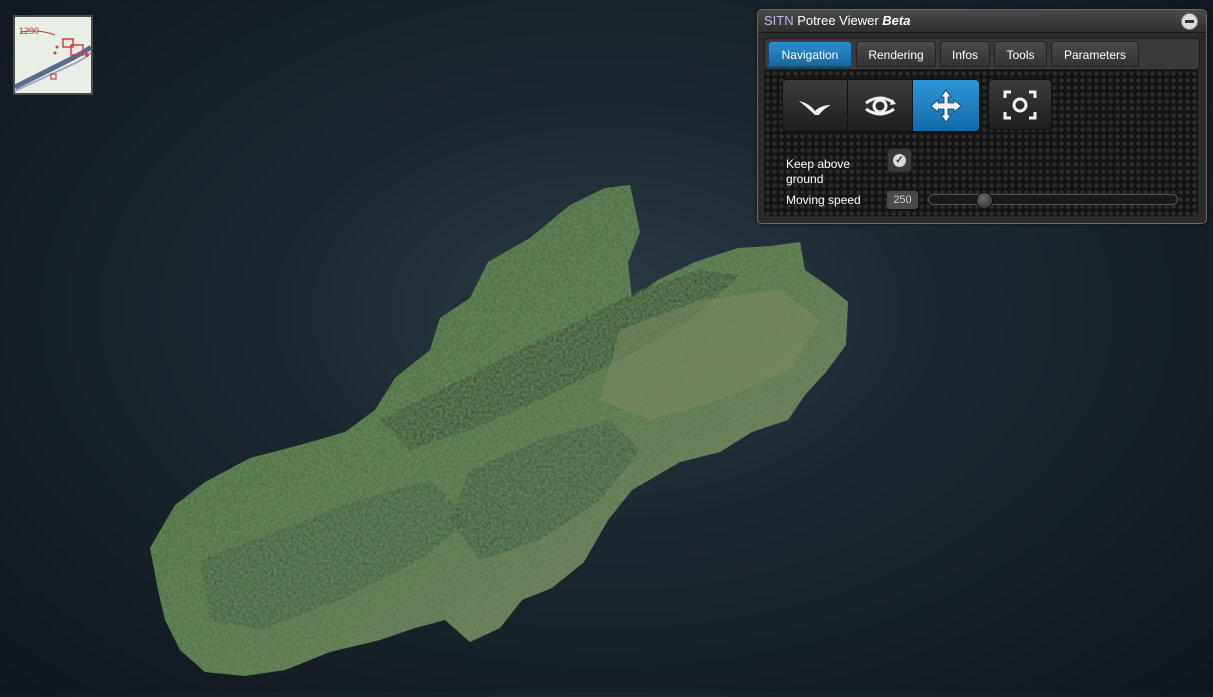  I want to click on tab-parameters: Parameters, so click(1095, 54).